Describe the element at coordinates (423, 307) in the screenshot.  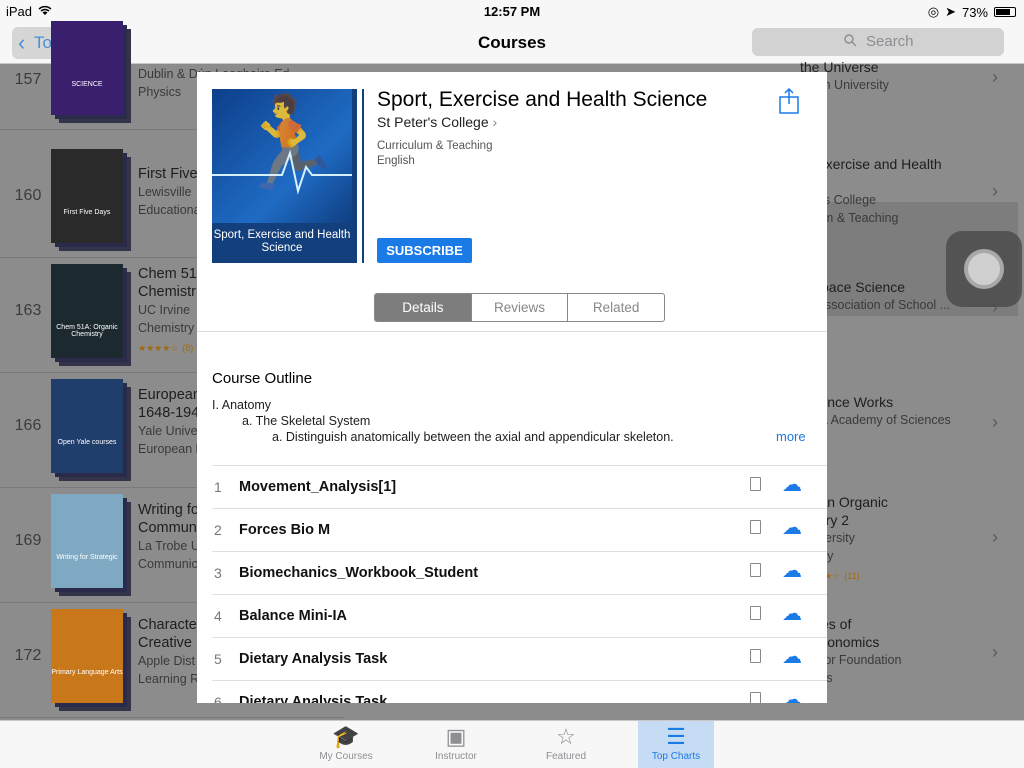
I see `tab-details: Details` at that location.